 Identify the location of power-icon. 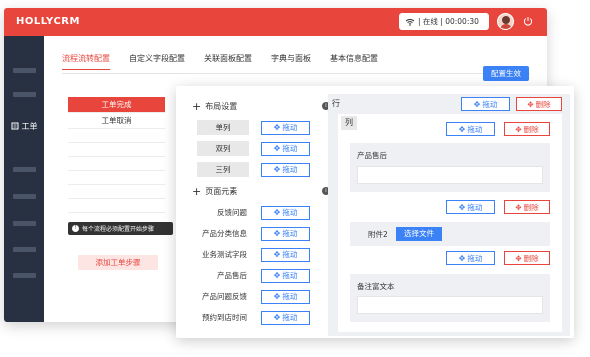
(528, 21).